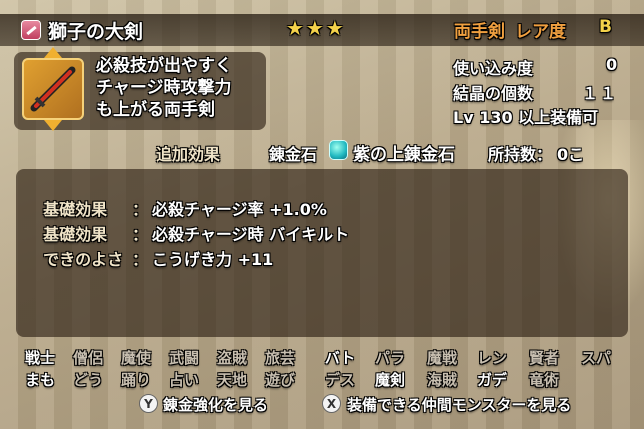 This screenshot has width=644, height=429. Describe the element at coordinates (595, 358) in the screenshot. I see `job-label: スパ` at that location.